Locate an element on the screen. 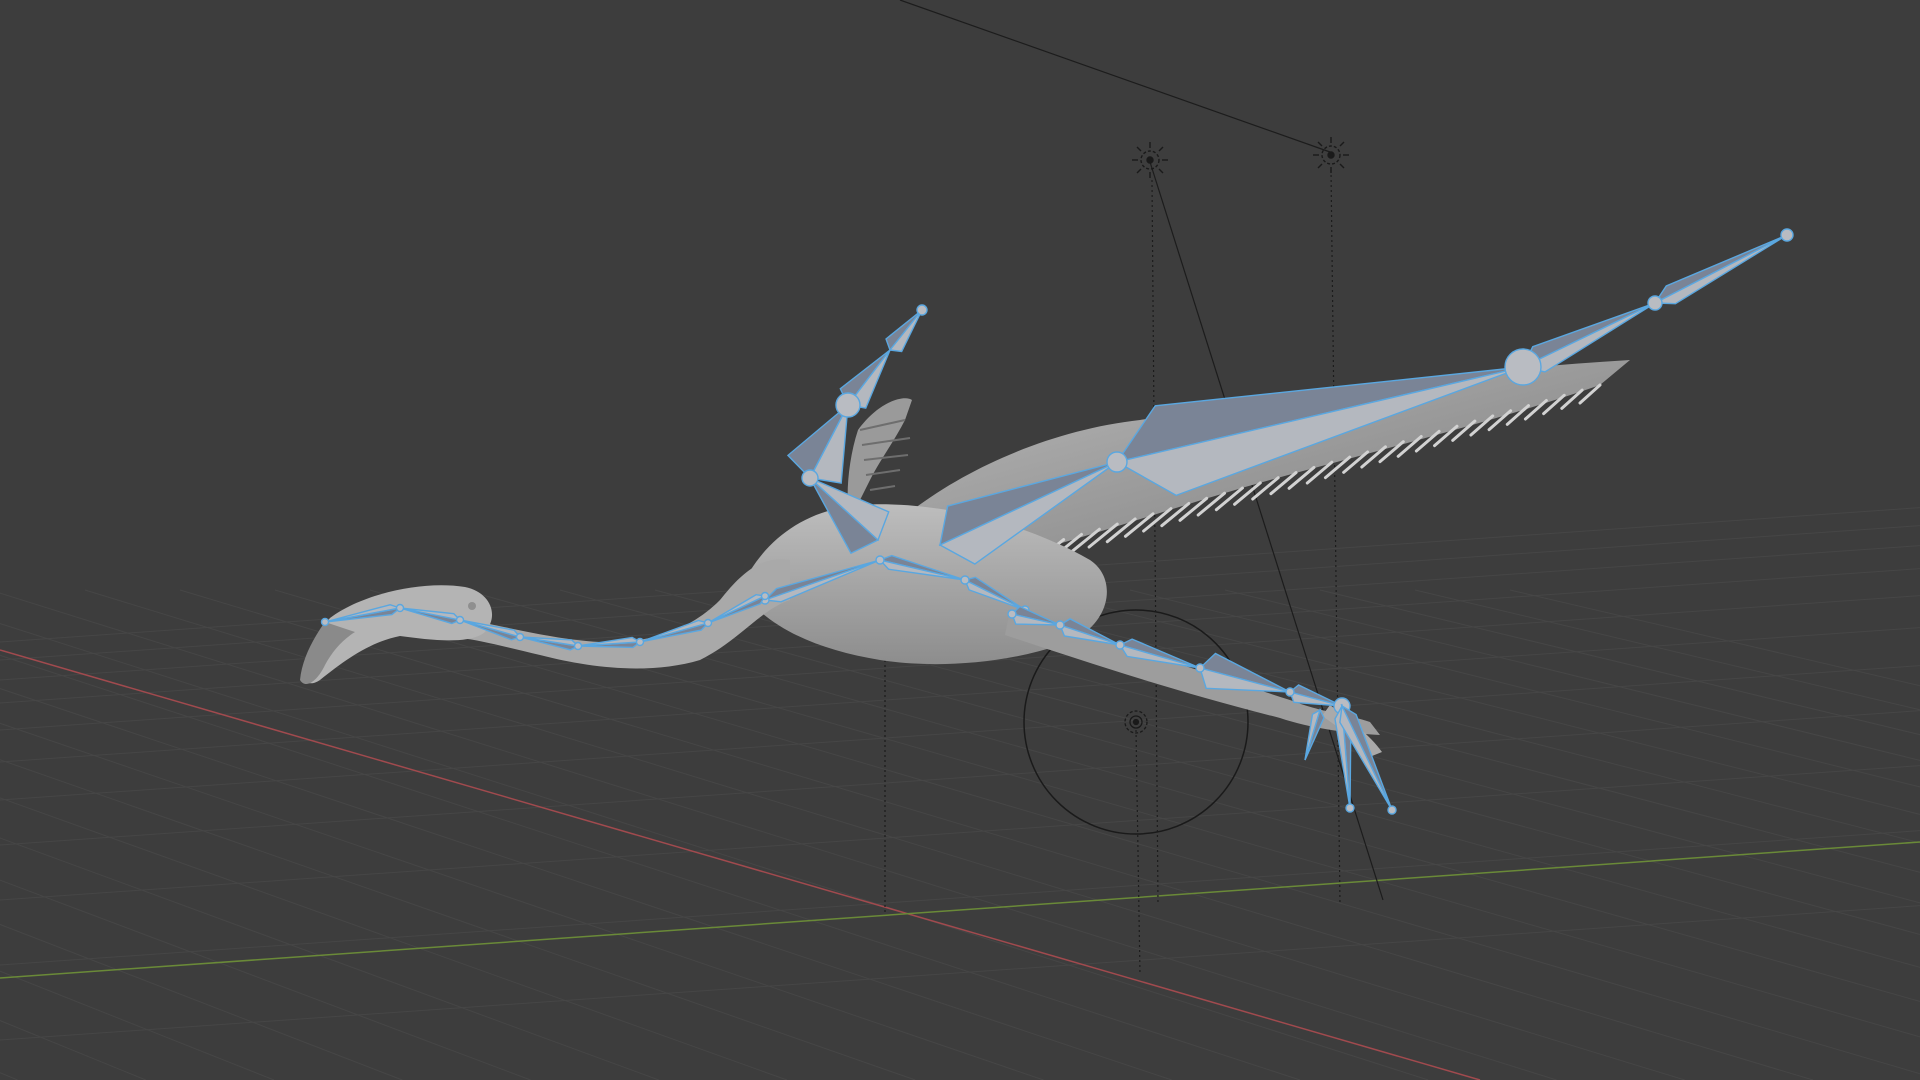 Image resolution: width=1920 pixels, height=1080 pixels. bone-joint-far-wrist is located at coordinates (848, 405).